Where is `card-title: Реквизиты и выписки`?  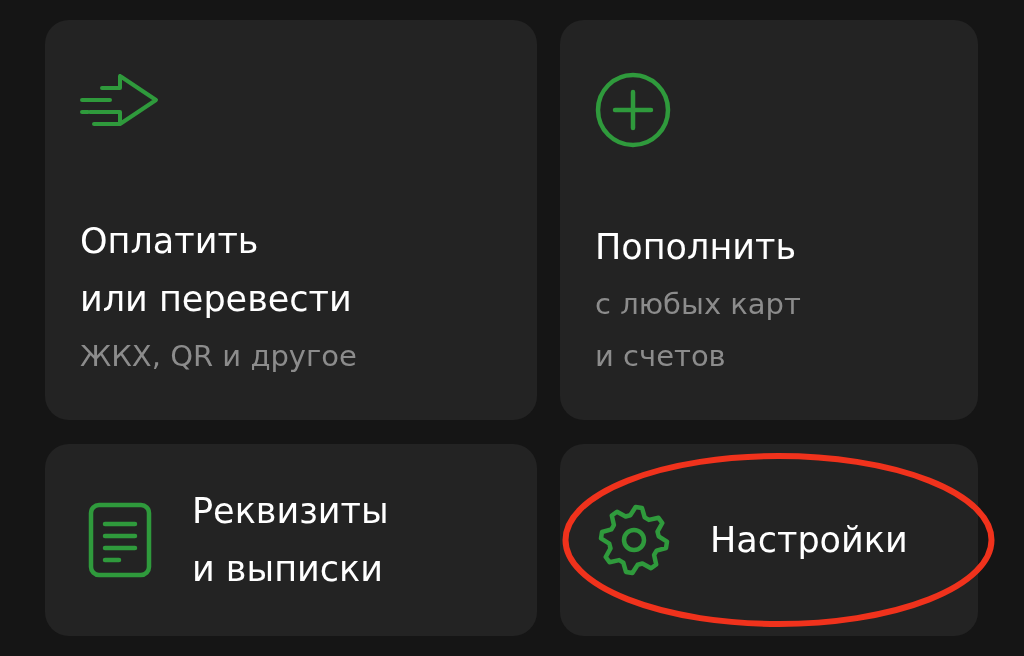 card-title: Реквизиты и выписки is located at coordinates (290, 540).